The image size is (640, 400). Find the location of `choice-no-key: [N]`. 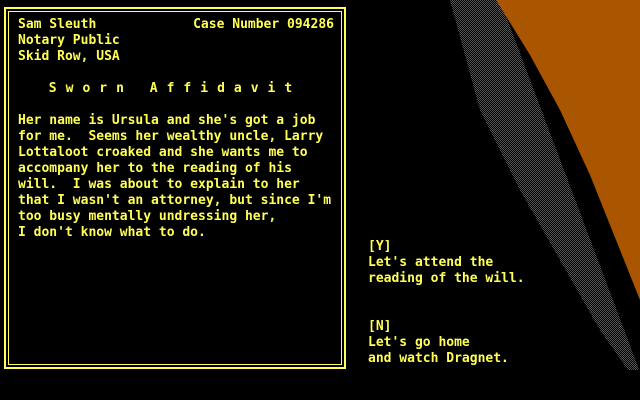

choice-no-key: [N] is located at coordinates (380, 326).